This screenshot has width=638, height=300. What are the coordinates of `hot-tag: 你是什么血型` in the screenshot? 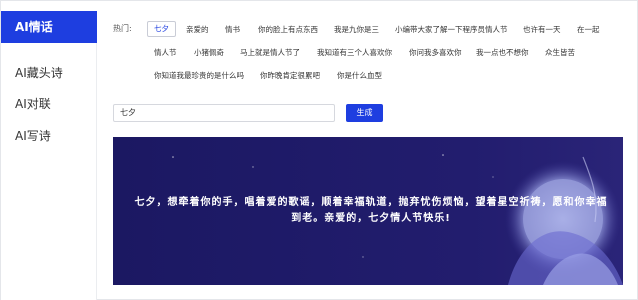 It's located at (359, 76).